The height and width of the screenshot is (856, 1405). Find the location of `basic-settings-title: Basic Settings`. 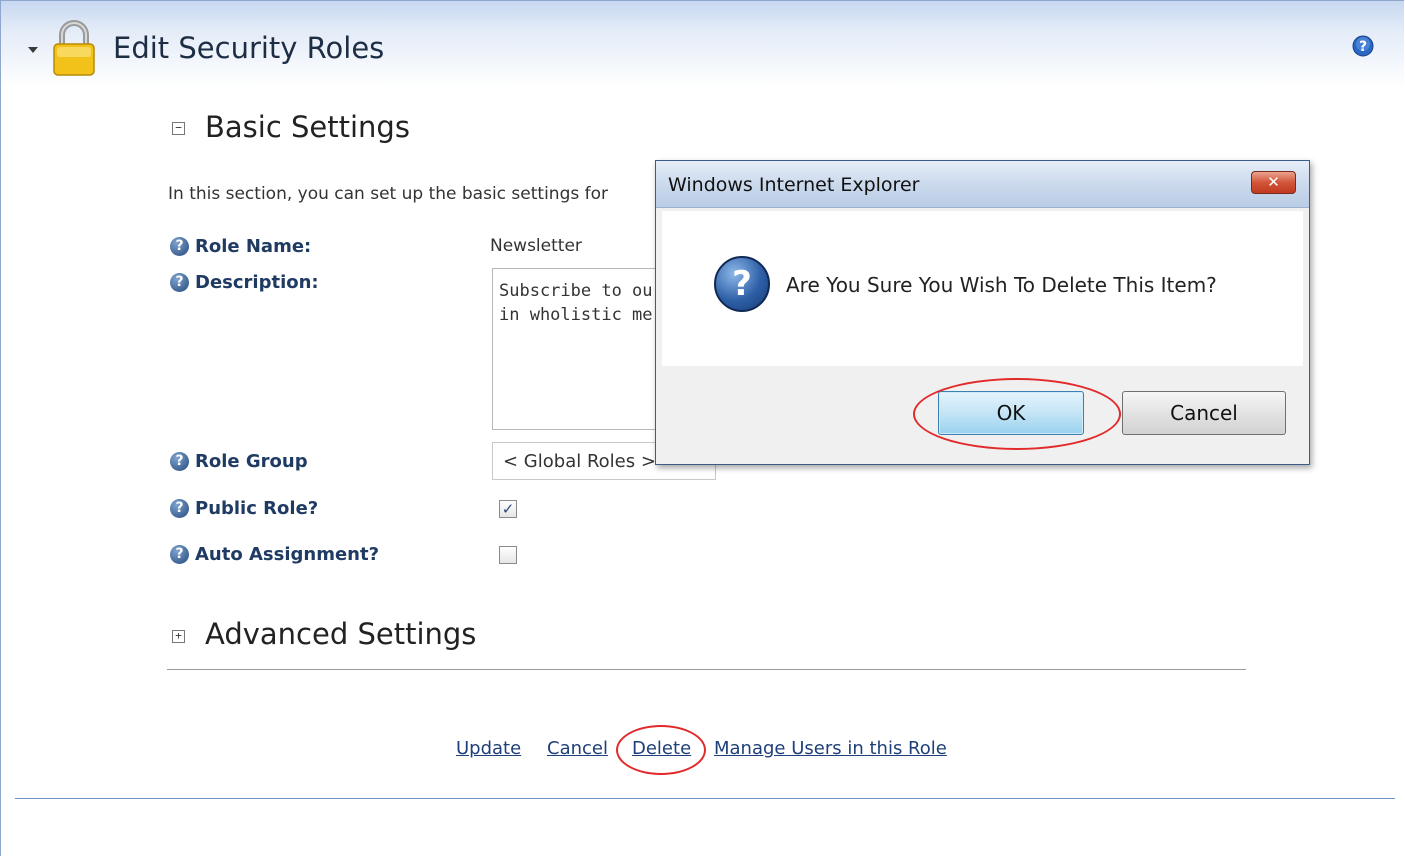

basic-settings-title: Basic Settings is located at coordinates (307, 127).